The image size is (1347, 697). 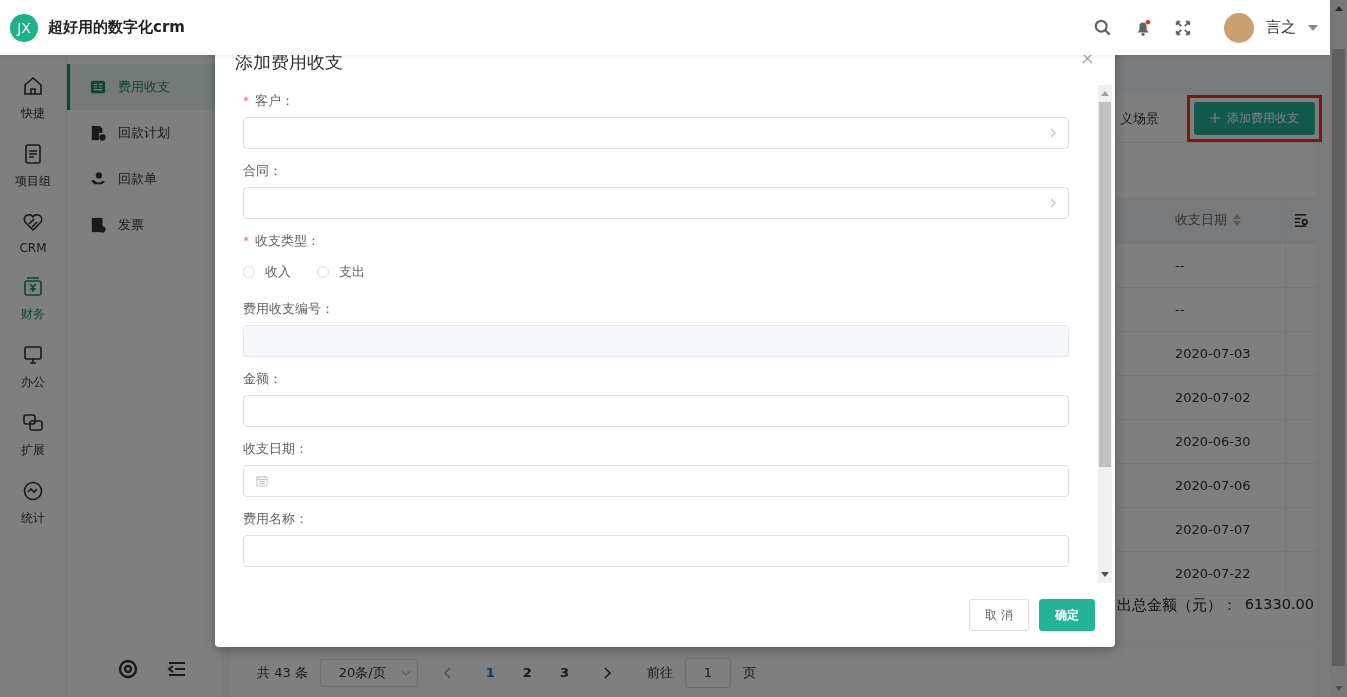 What do you see at coordinates (1105, 334) in the screenshot?
I see `dialog-scrollbar` at bounding box center [1105, 334].